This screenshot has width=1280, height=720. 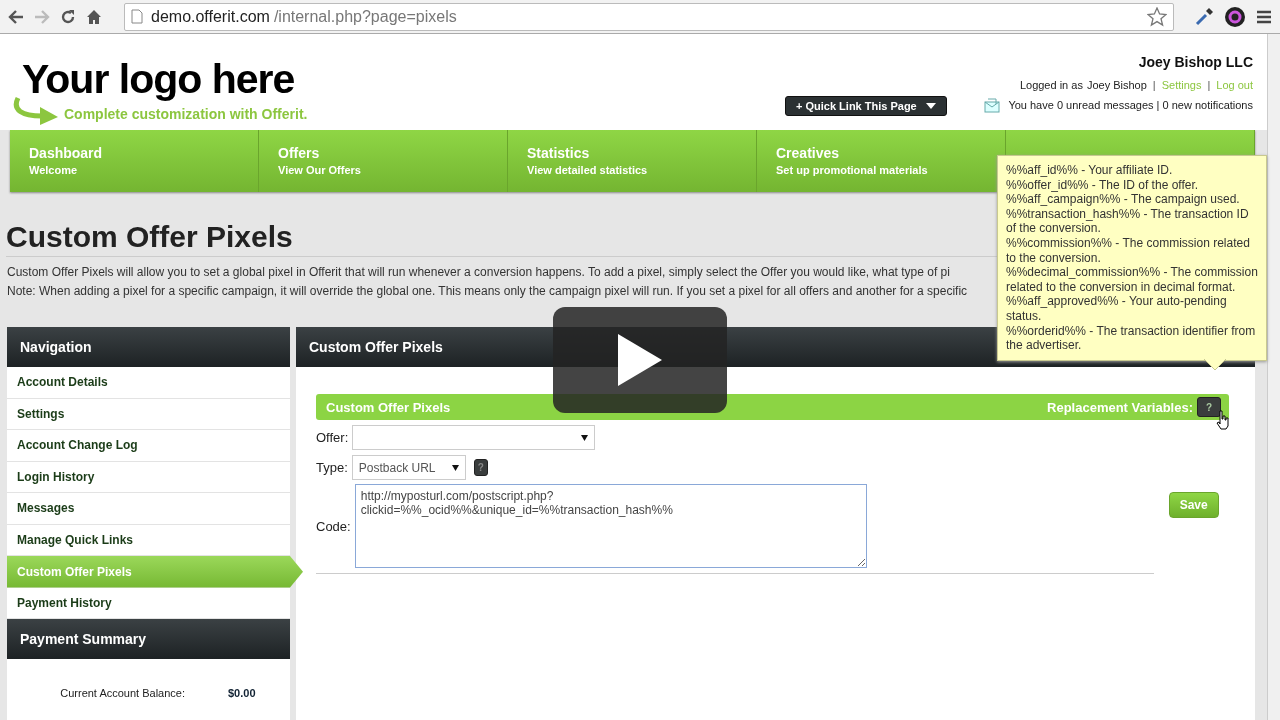 I want to click on logo-text: Your logo here, so click(x=158, y=79).